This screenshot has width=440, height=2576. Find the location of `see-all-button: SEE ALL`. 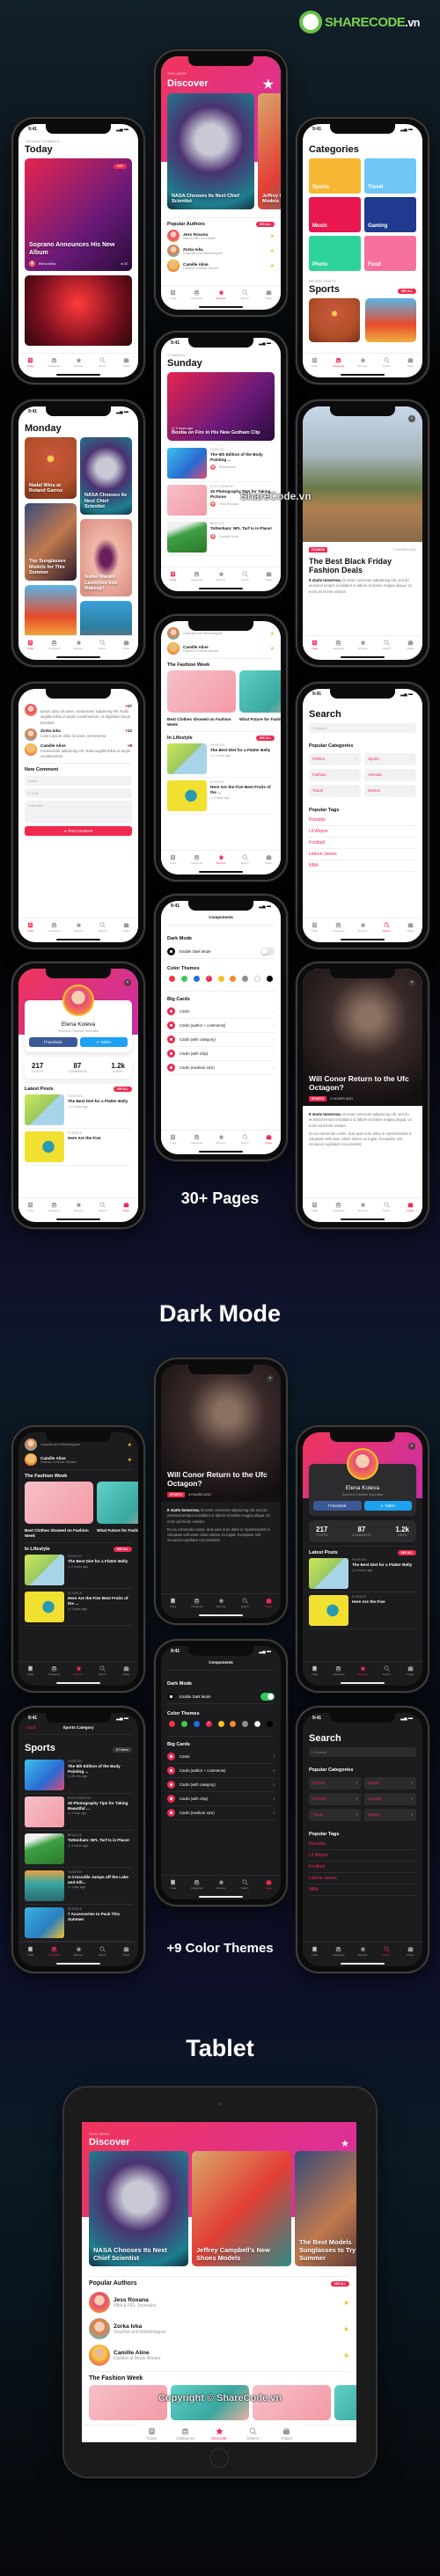

see-all-button: SEE ALL is located at coordinates (123, 1550).